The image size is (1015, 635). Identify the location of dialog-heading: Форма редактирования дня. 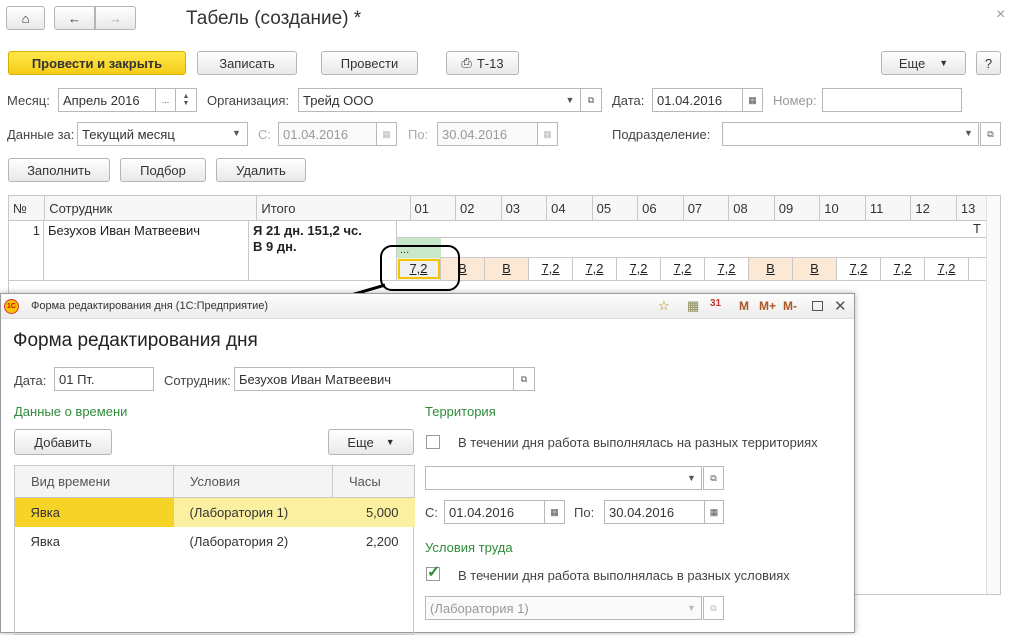
(135, 340).